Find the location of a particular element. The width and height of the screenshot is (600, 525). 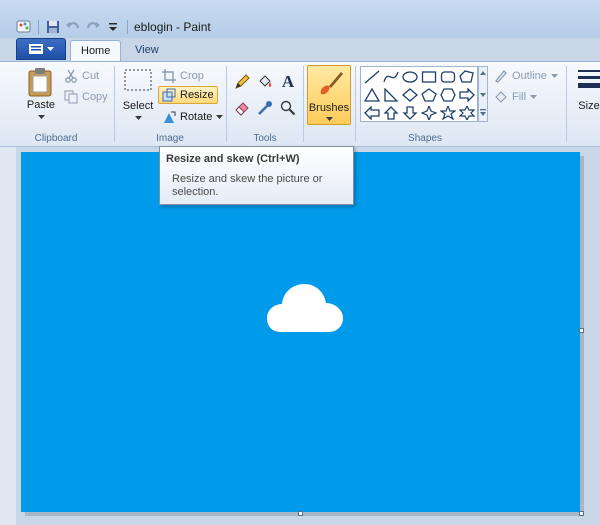

ribbon-tabs: Home View is located at coordinates (300, 50).